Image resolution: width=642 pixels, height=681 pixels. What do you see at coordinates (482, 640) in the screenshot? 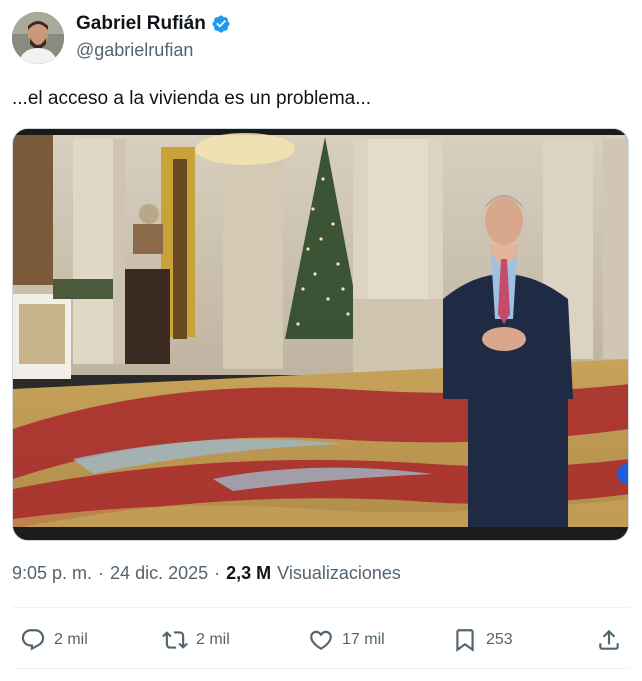
I see `bookmark-button: 253` at bounding box center [482, 640].